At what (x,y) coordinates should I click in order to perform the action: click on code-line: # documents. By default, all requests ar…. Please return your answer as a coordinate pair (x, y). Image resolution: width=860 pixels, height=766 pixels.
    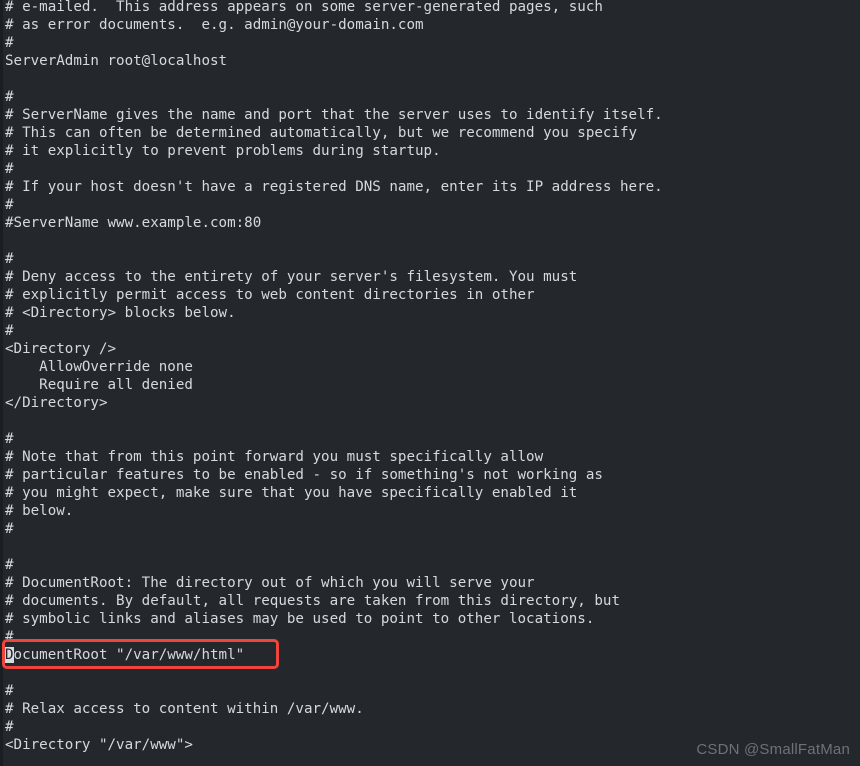
    Looking at the image, I should click on (432, 601).